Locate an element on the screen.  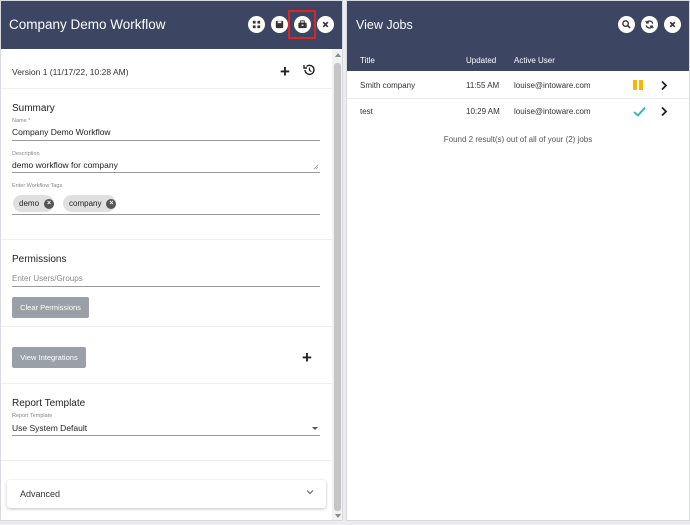
job-updated: 10:29 AM is located at coordinates (483, 111).